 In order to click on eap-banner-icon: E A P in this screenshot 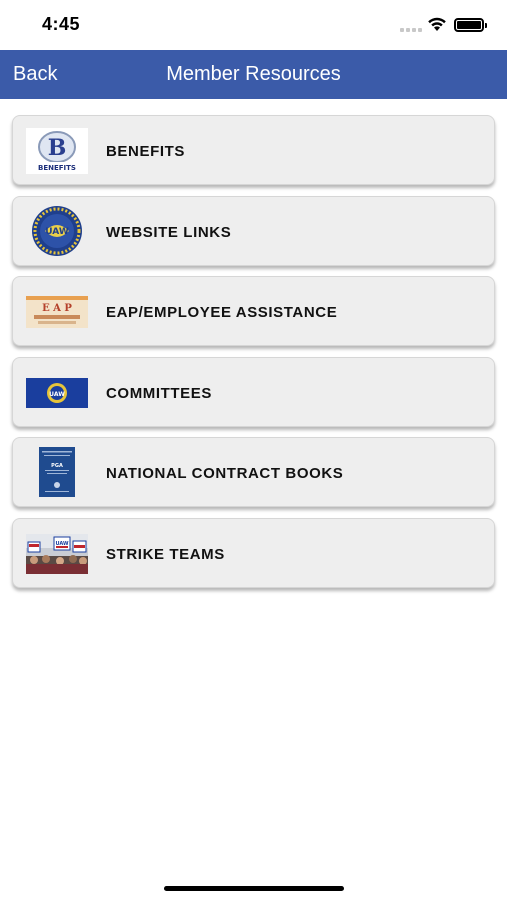, I will do `click(57, 312)`.